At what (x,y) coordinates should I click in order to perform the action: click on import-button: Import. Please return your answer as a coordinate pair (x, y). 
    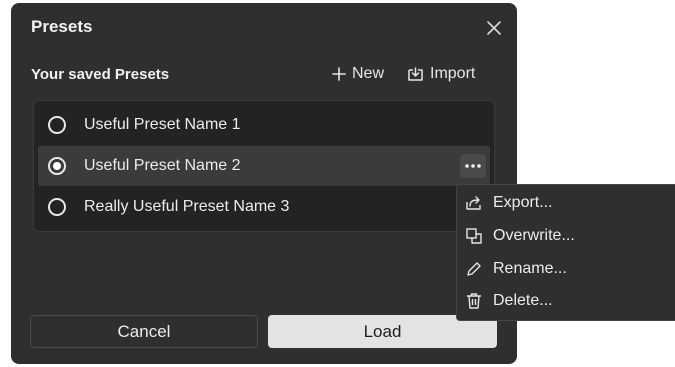
    Looking at the image, I should click on (441, 74).